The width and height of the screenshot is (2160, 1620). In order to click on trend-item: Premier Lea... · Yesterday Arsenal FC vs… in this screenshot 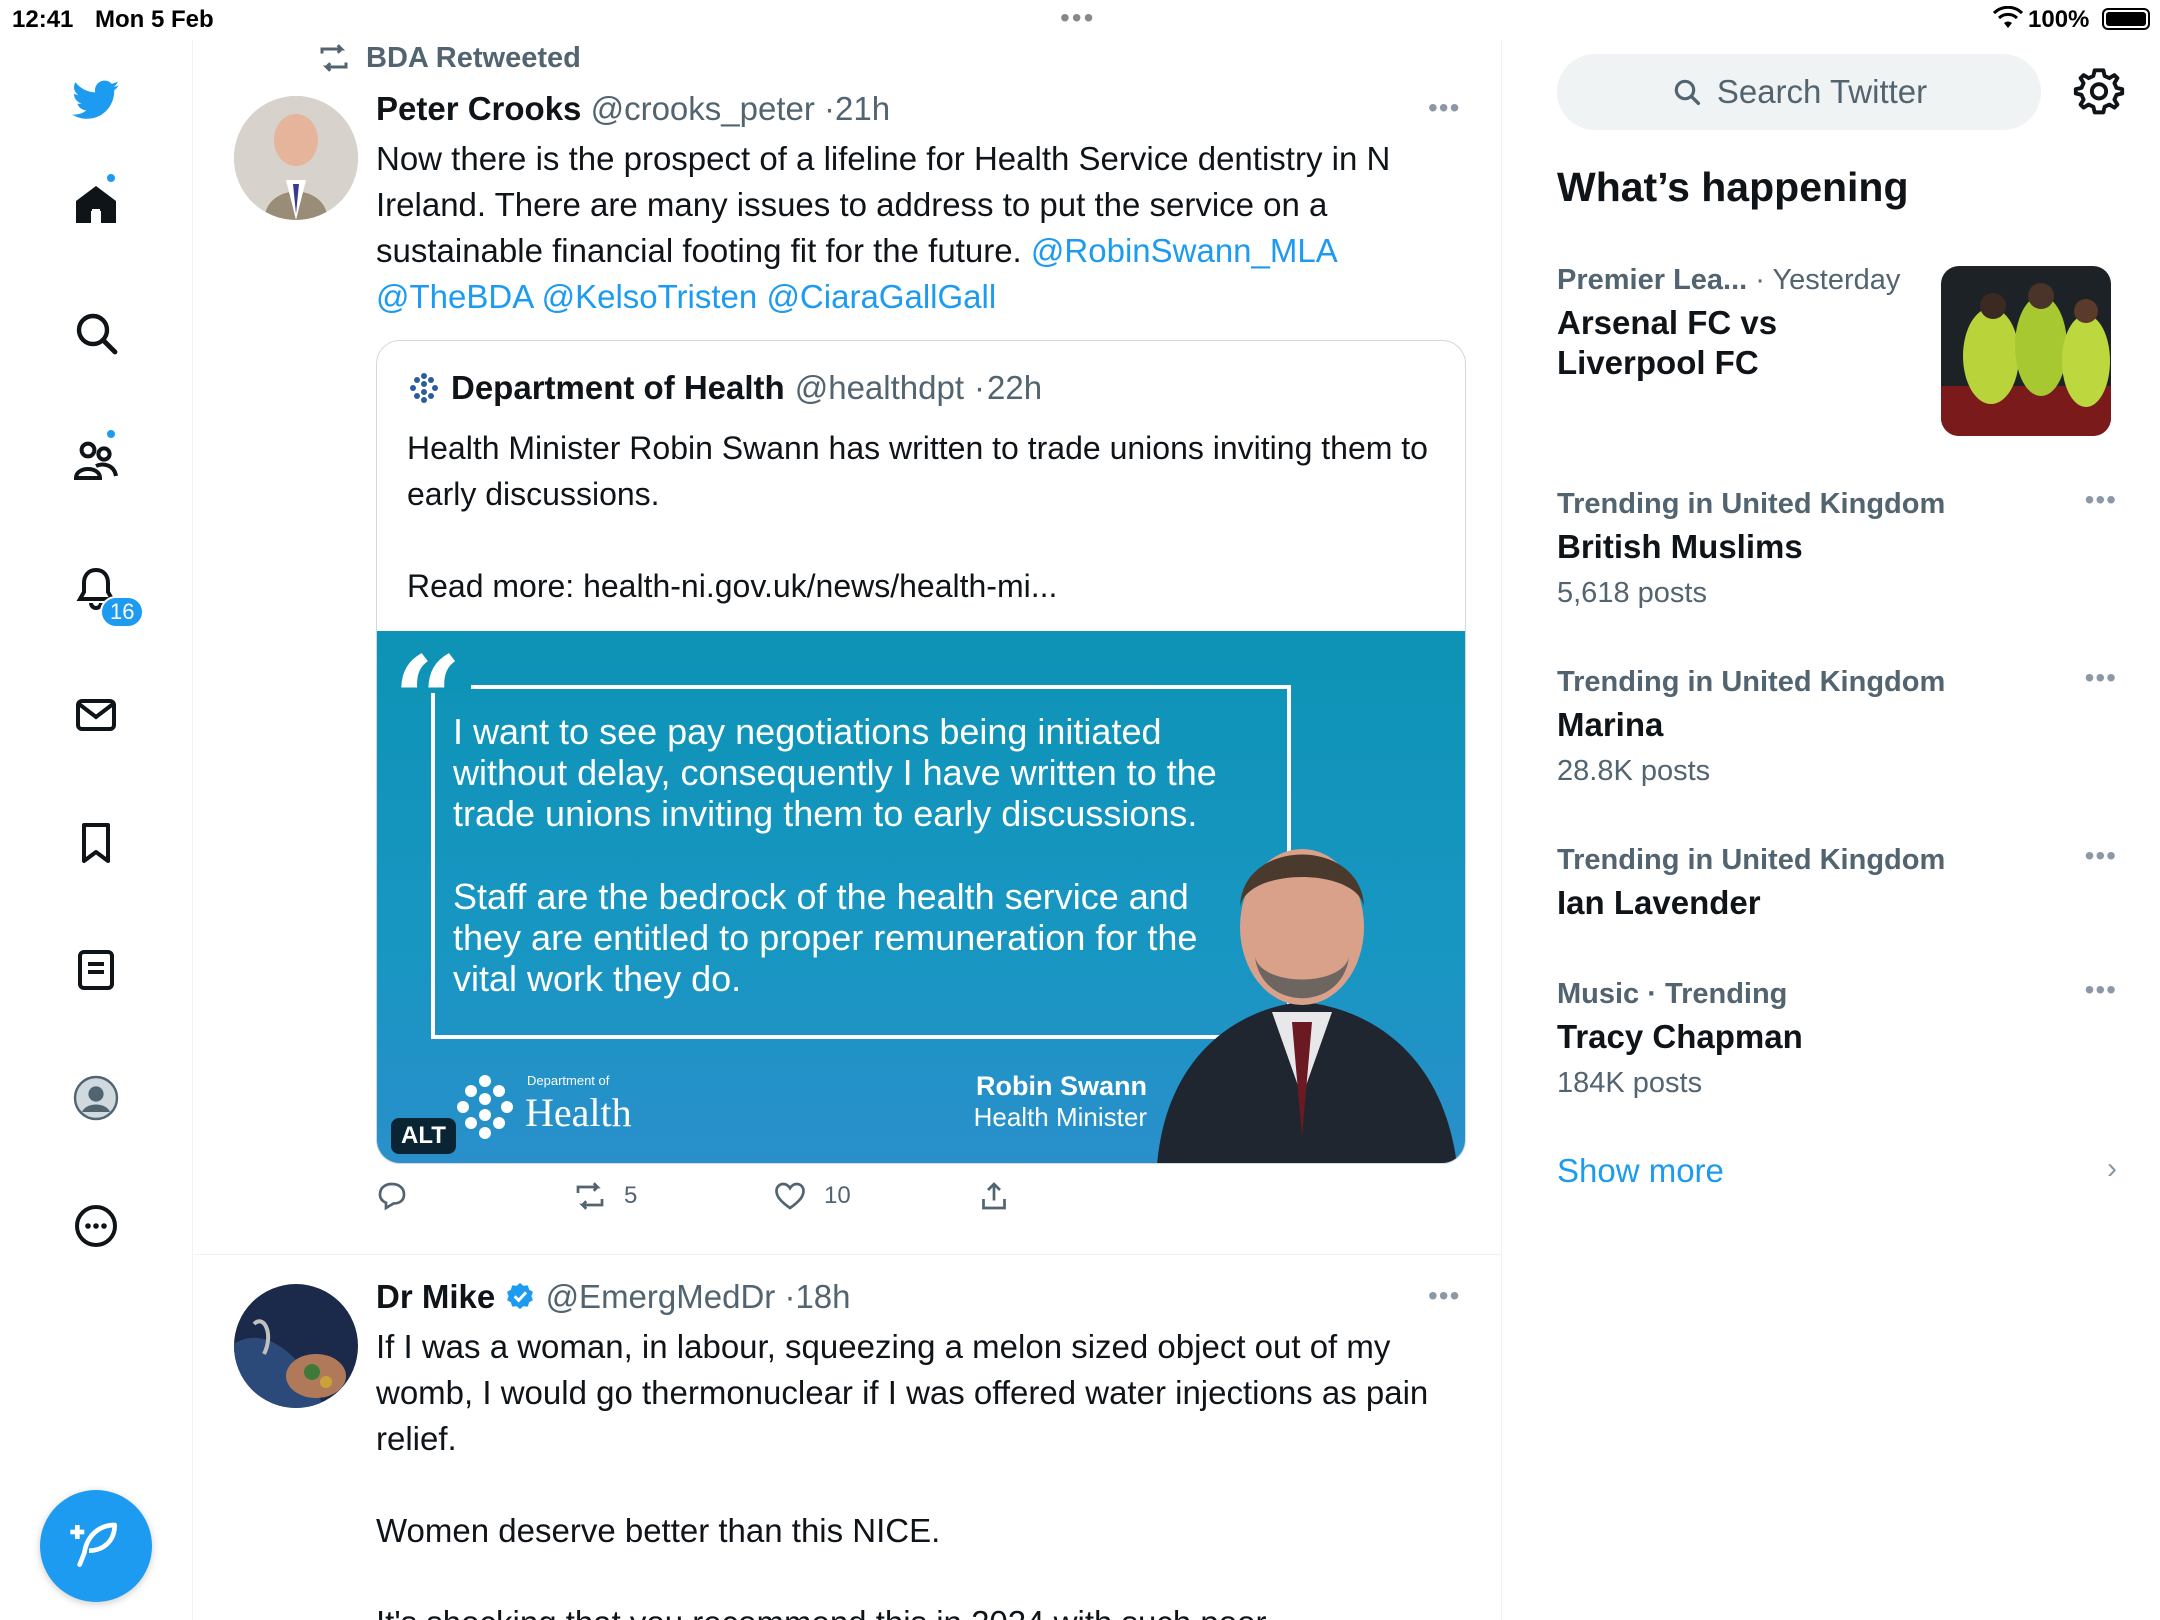, I will do `click(1742, 323)`.